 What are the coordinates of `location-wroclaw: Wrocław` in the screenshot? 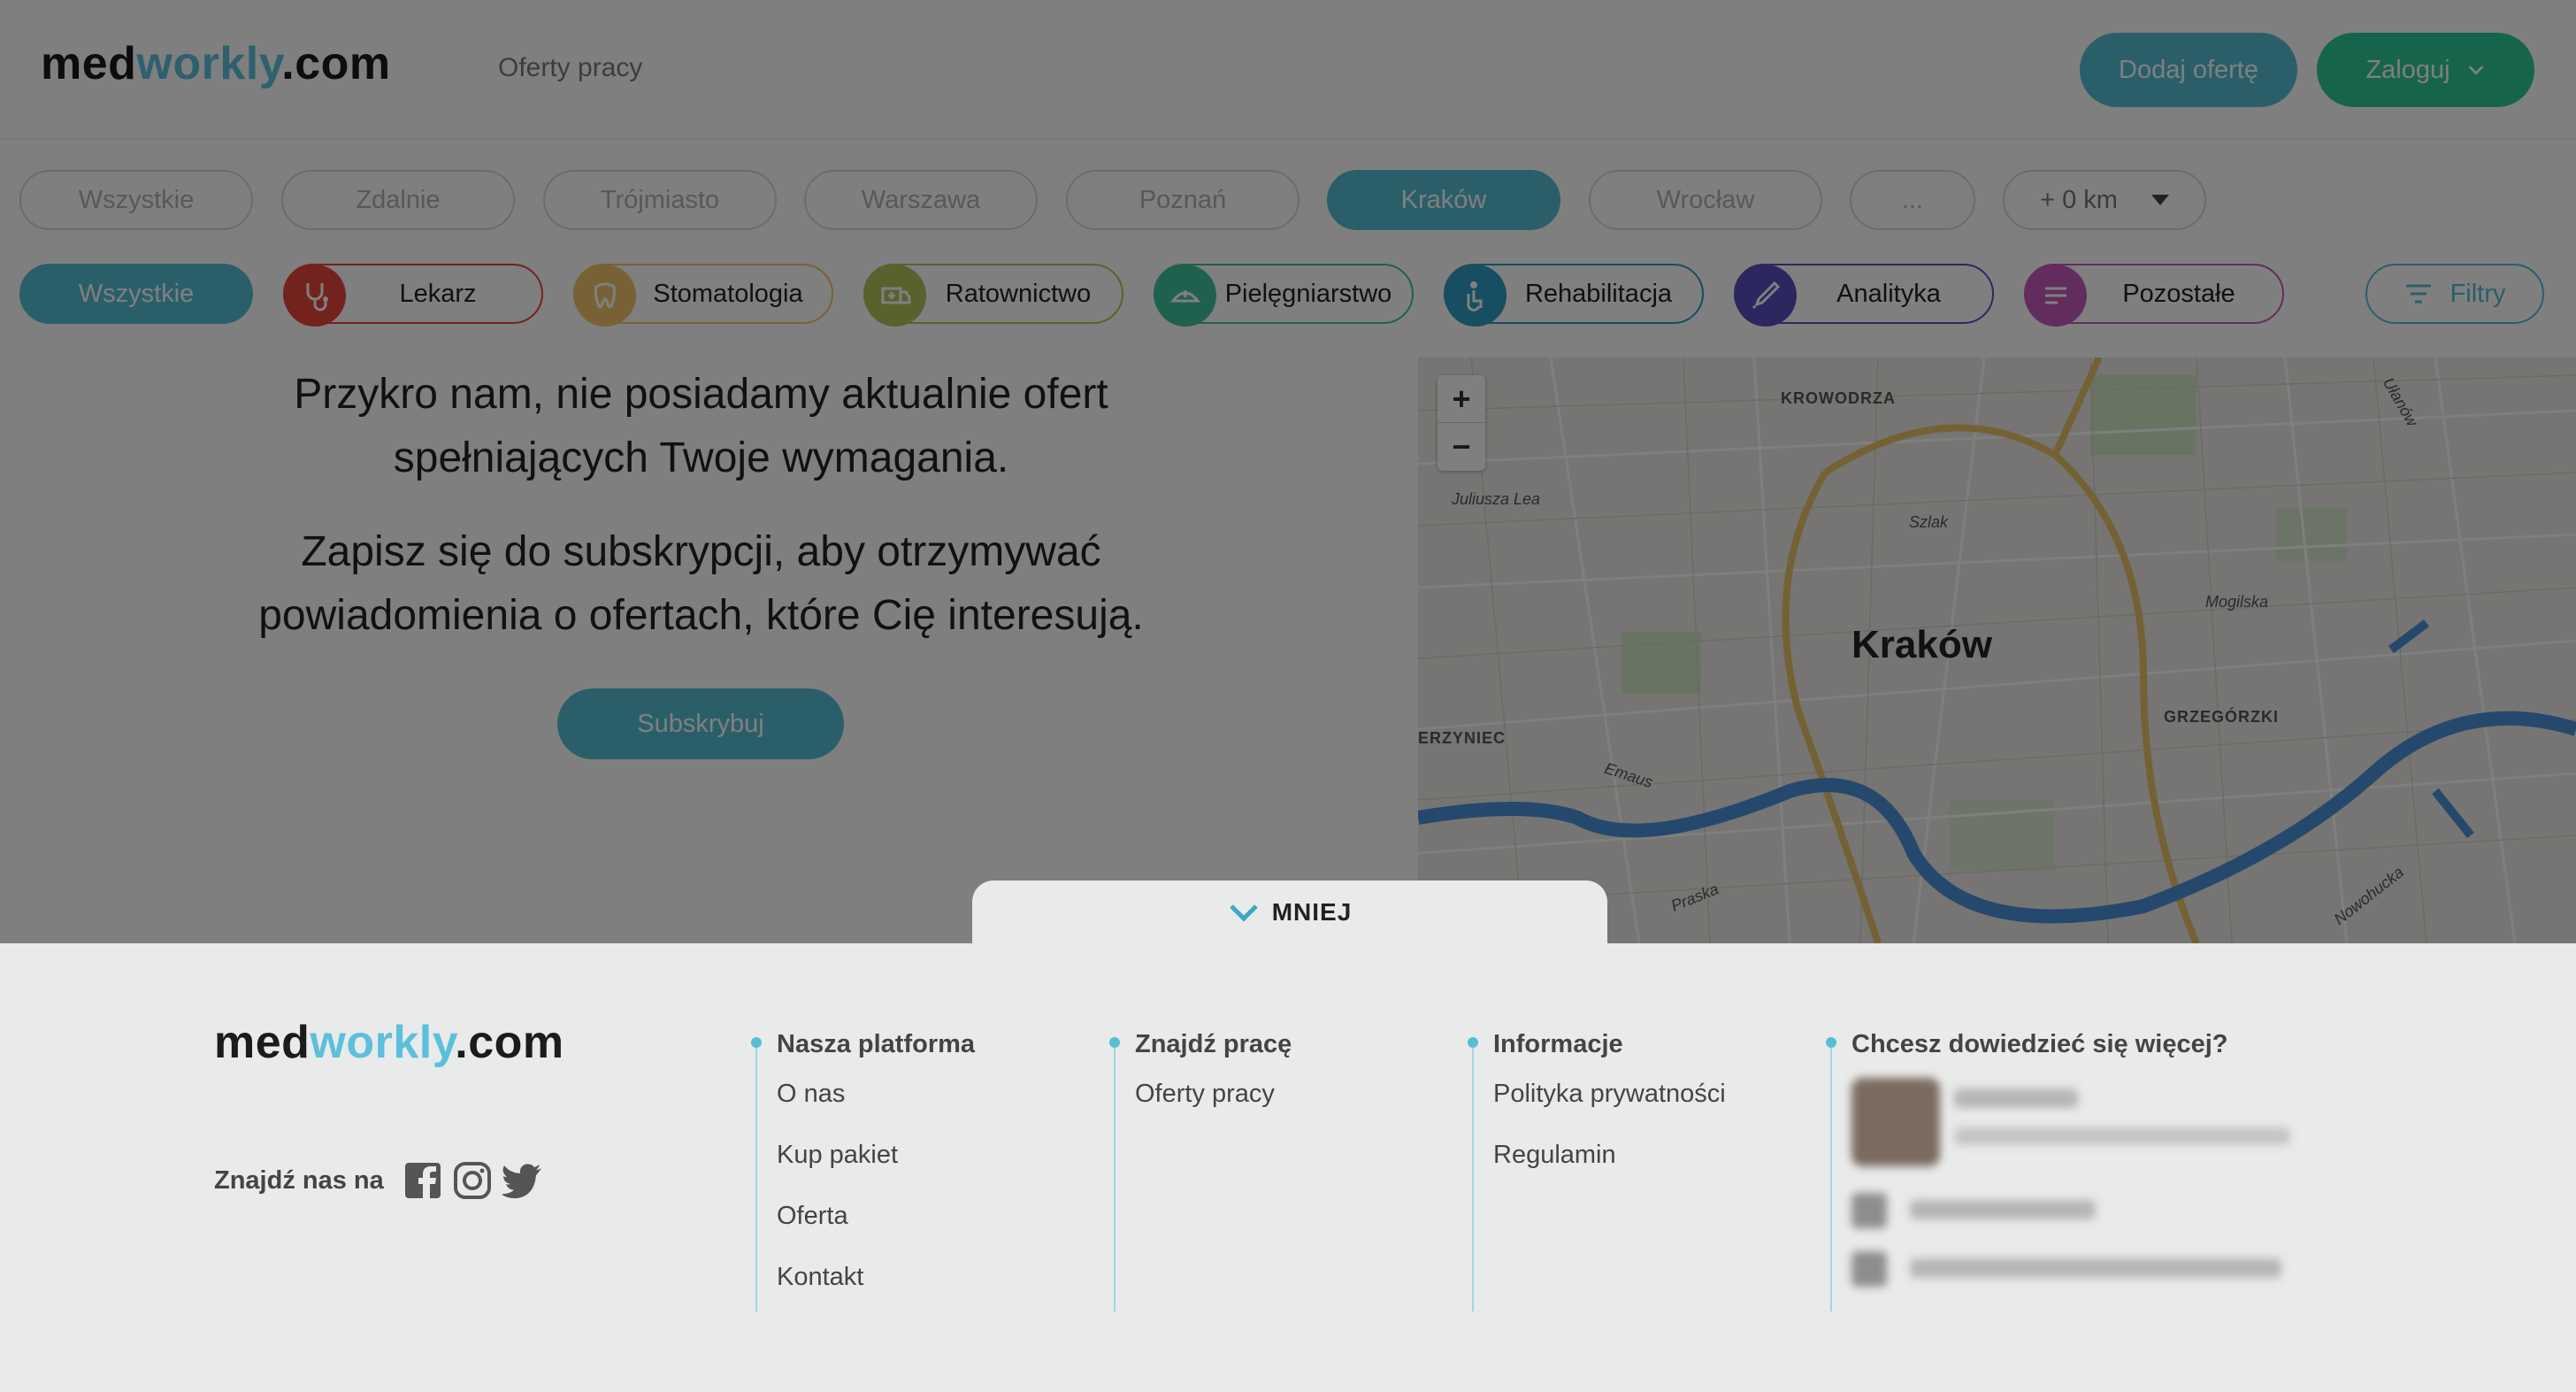 It's located at (1705, 200).